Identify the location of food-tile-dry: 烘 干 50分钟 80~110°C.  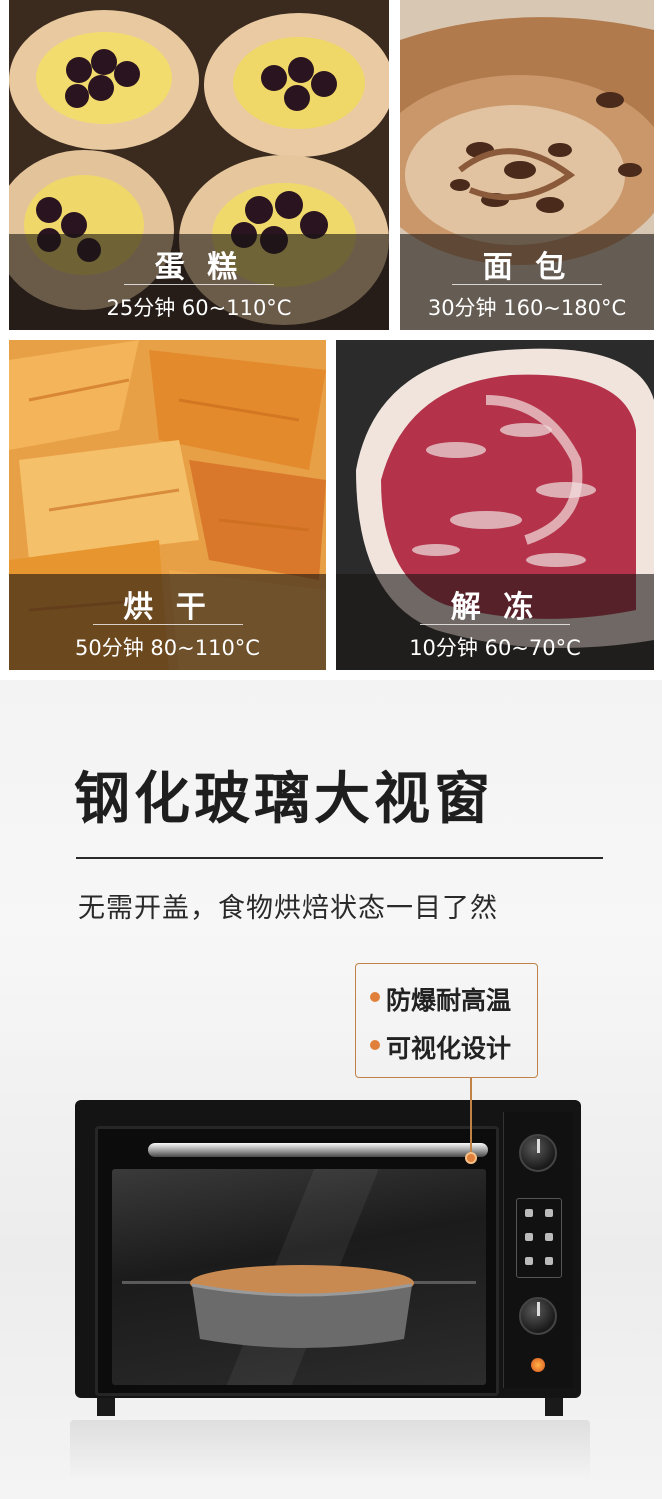
(167, 505).